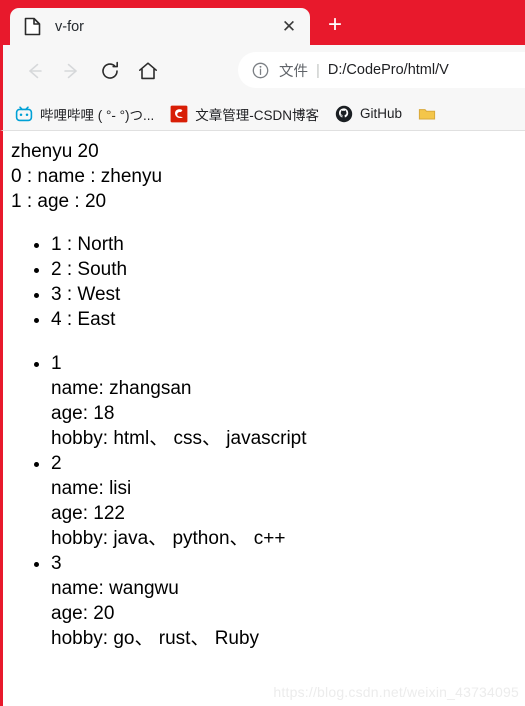 The height and width of the screenshot is (706, 525). I want to click on record-name: name: lisi, so click(91, 488).